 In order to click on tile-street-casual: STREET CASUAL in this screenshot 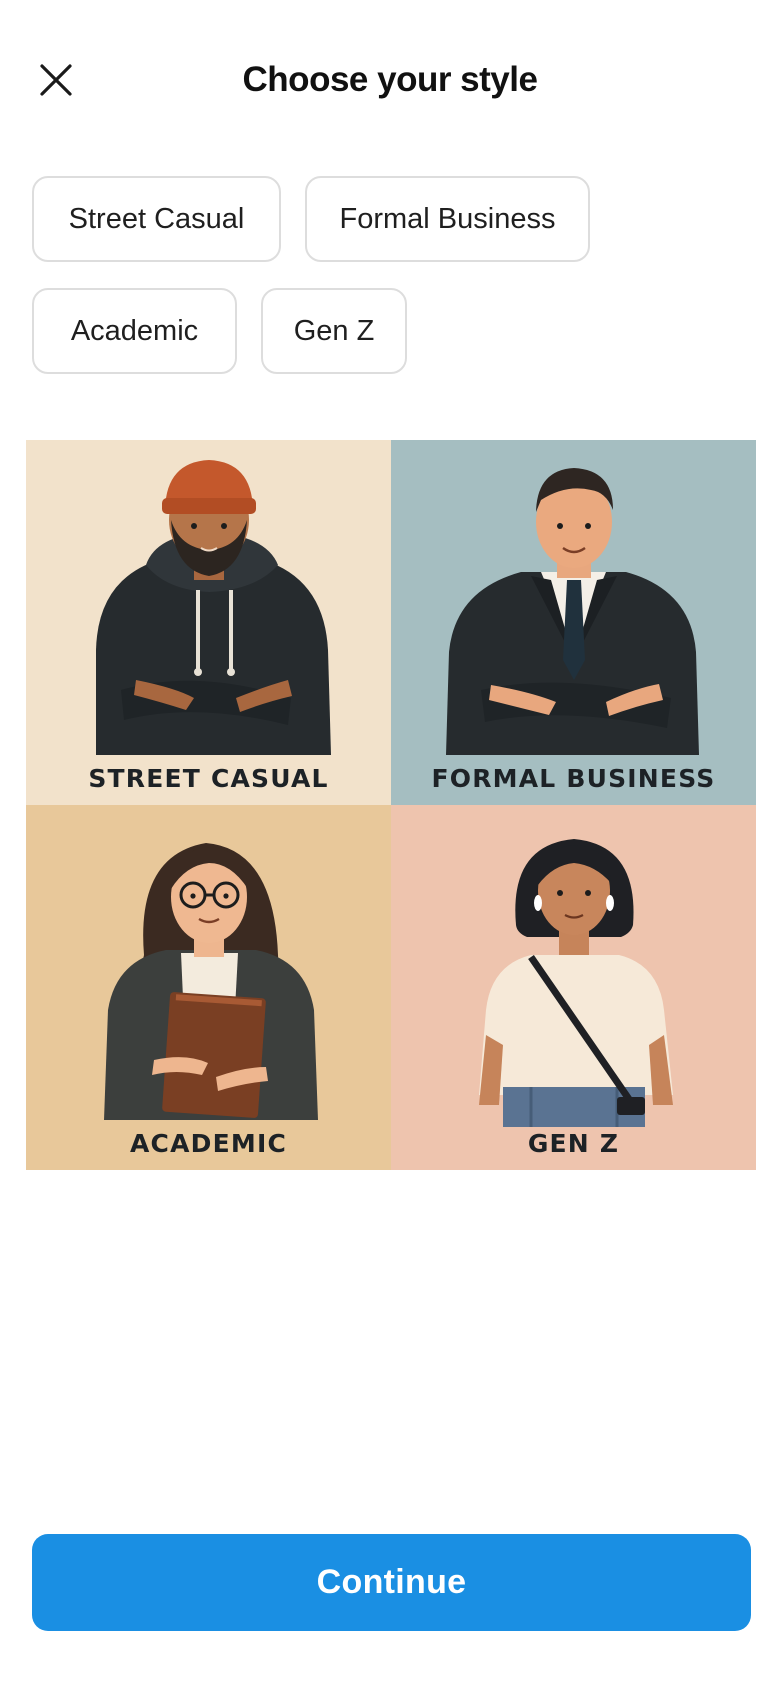, I will do `click(208, 622)`.